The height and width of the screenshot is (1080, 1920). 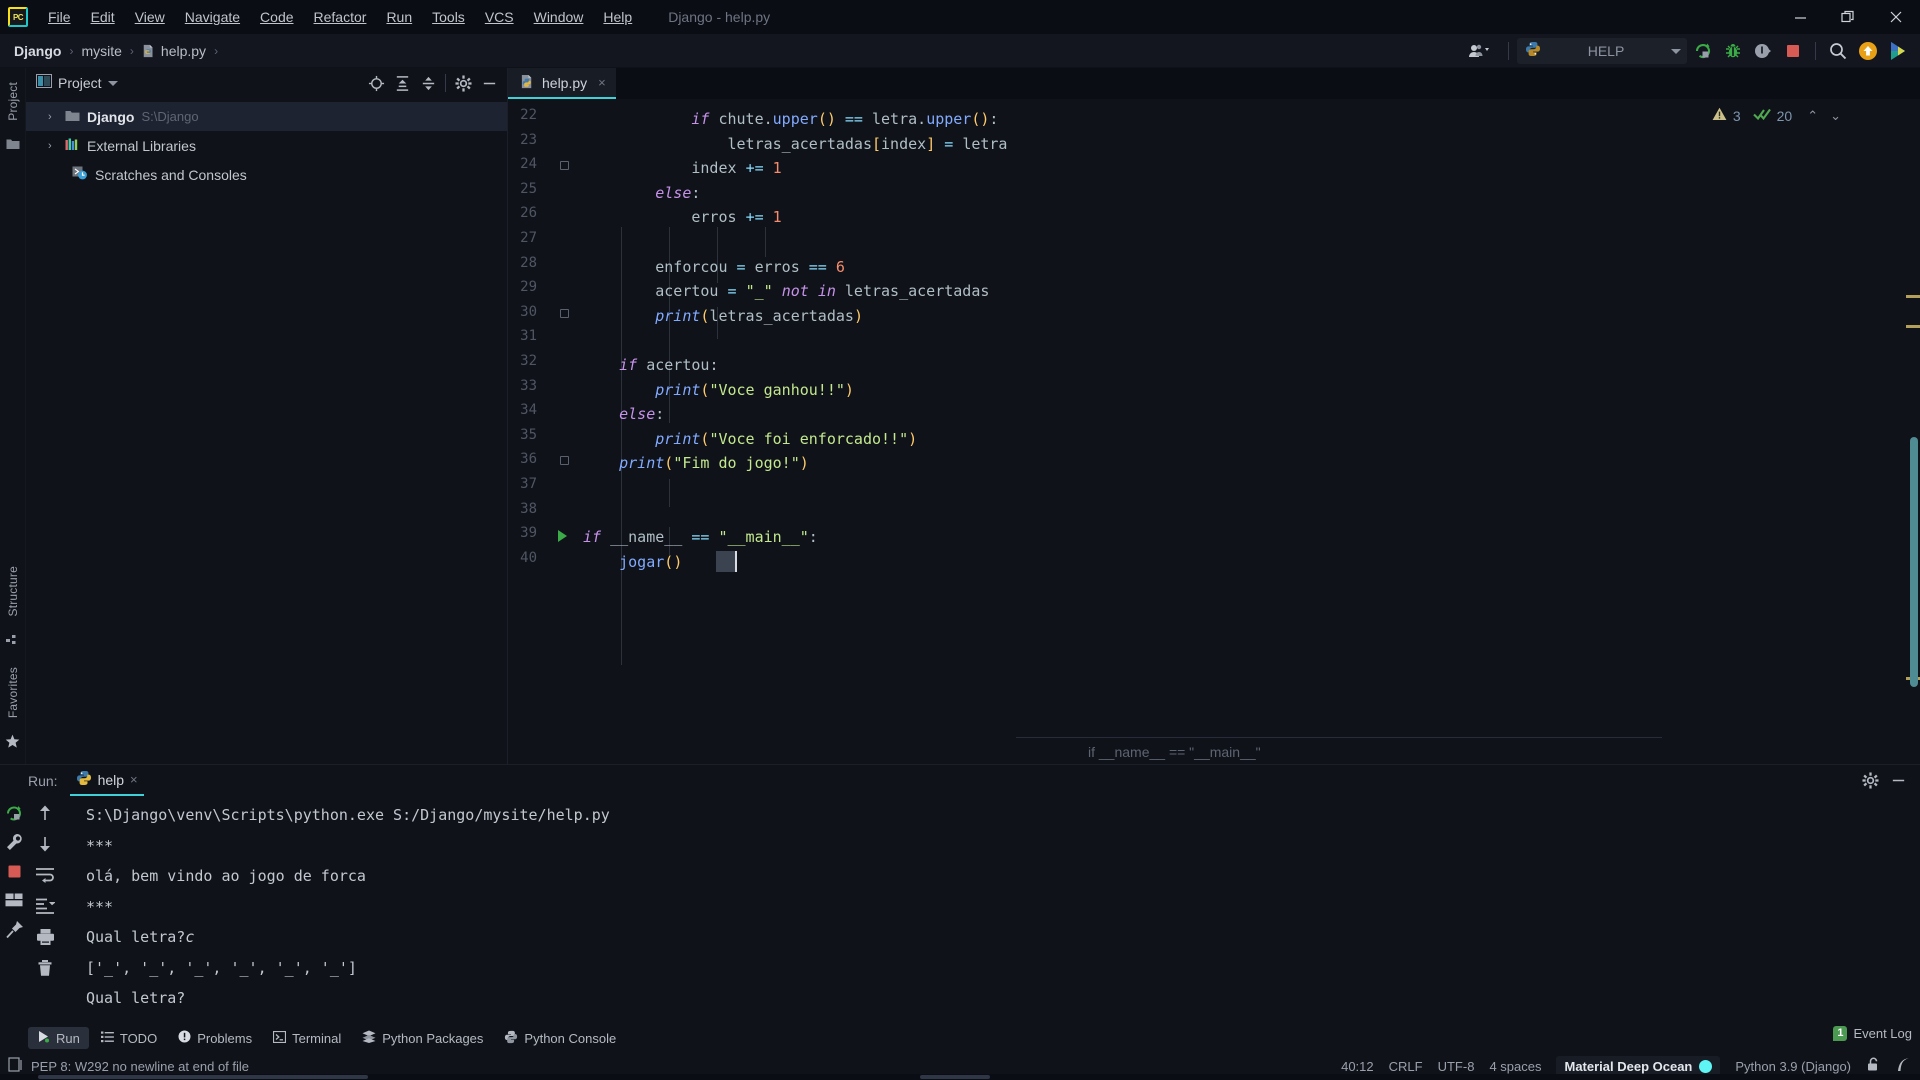 I want to click on update-project-icon, so click(x=1868, y=51).